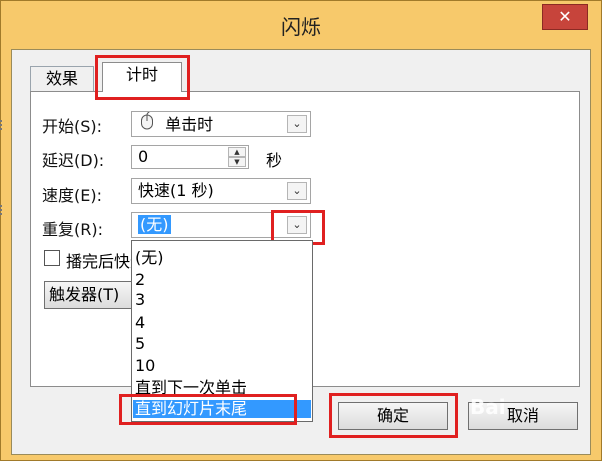 Image resolution: width=602 pixels, height=461 pixels. I want to click on watermark-logo: Bai, so click(488, 407).